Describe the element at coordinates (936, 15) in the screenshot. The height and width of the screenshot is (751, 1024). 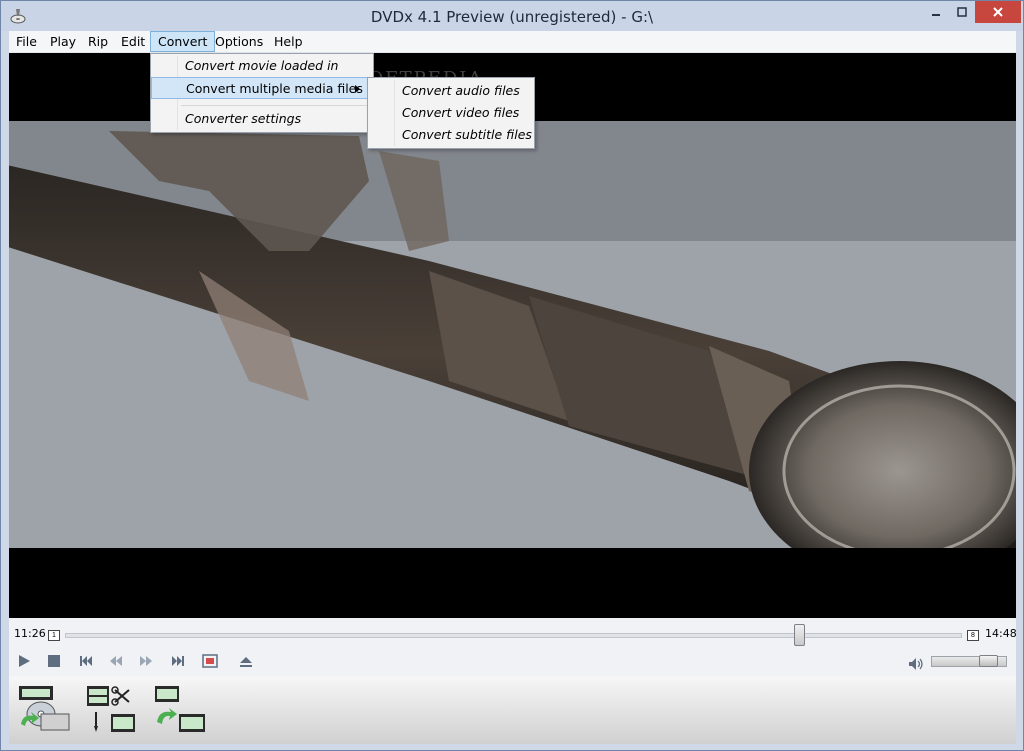
I see `minimize-icon` at that location.